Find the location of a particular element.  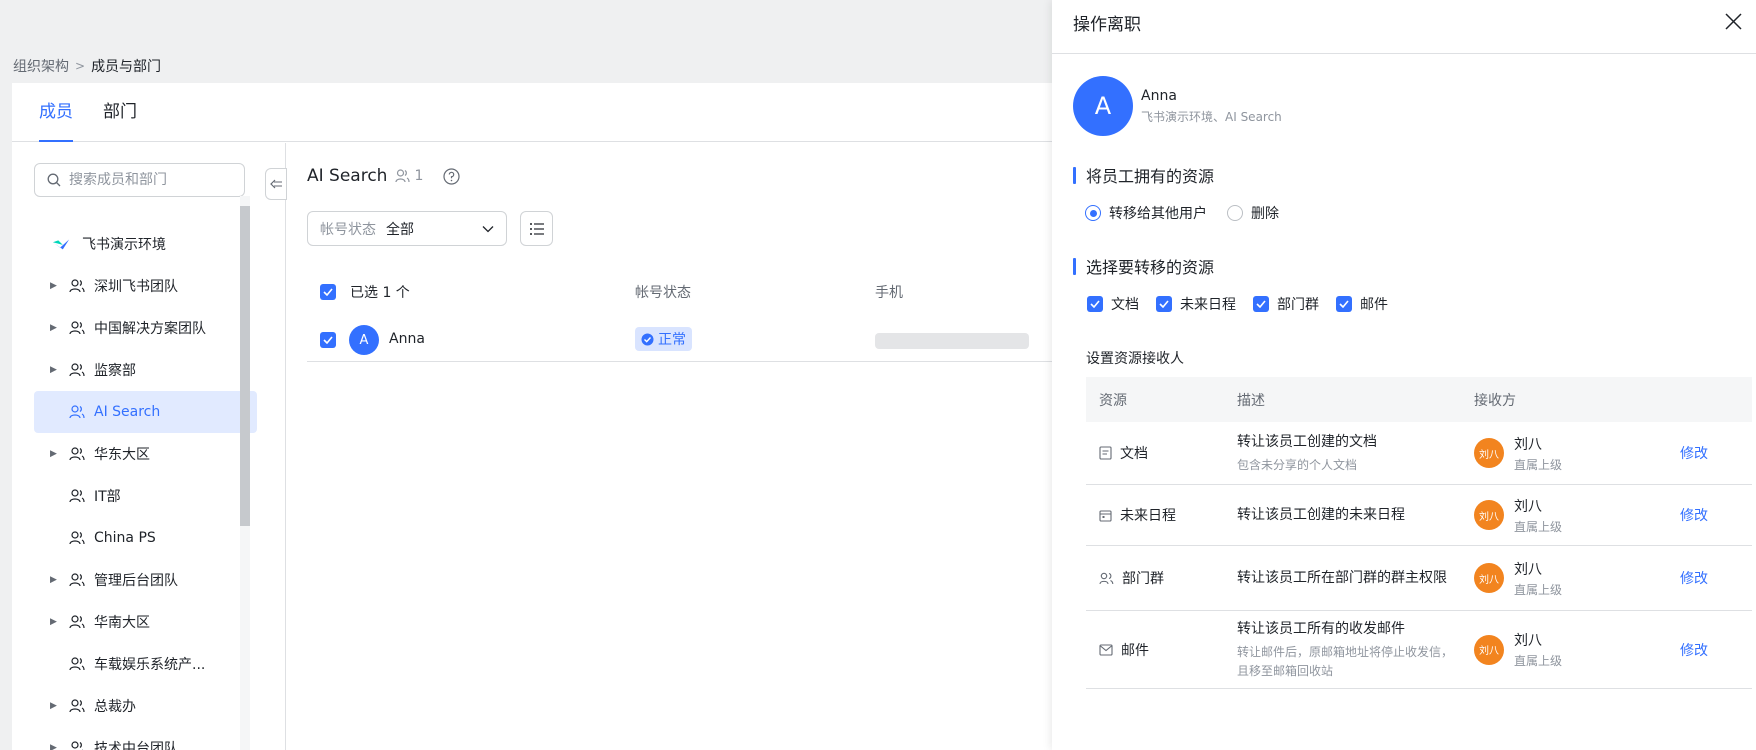

member-count: 1 is located at coordinates (409, 176).